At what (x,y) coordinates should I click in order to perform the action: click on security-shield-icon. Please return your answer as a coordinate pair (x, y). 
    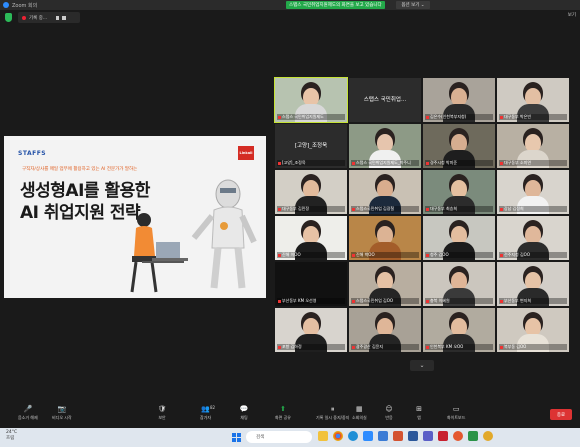
    Looking at the image, I should click on (8, 17).